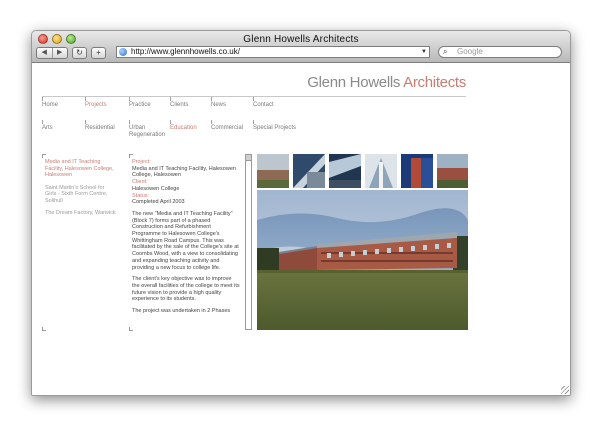 Image resolution: width=600 pixels, height=425 pixels. I want to click on address-bar: http://www.glennhowells.co.uk/ ▼, so click(273, 52).